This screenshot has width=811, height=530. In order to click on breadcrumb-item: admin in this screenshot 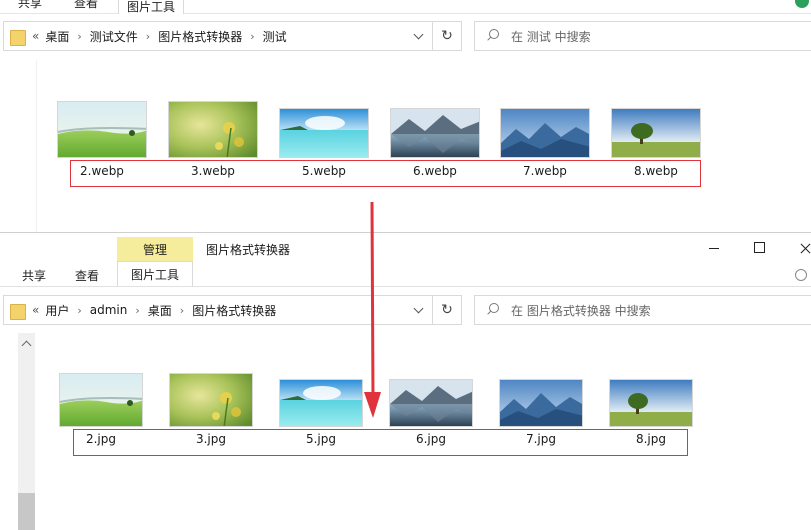, I will do `click(109, 310)`.